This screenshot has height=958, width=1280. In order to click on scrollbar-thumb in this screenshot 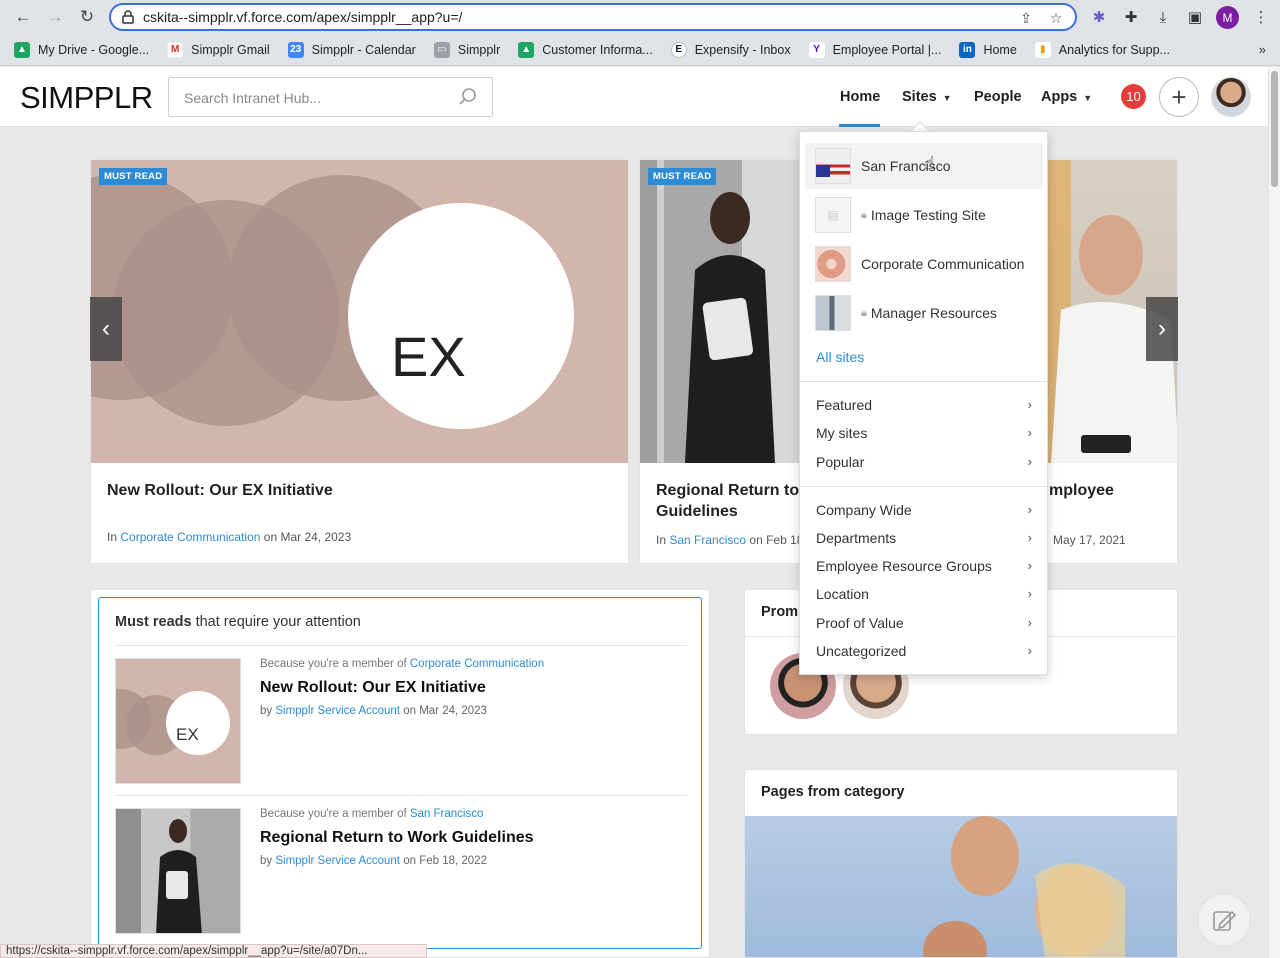, I will do `click(1274, 129)`.